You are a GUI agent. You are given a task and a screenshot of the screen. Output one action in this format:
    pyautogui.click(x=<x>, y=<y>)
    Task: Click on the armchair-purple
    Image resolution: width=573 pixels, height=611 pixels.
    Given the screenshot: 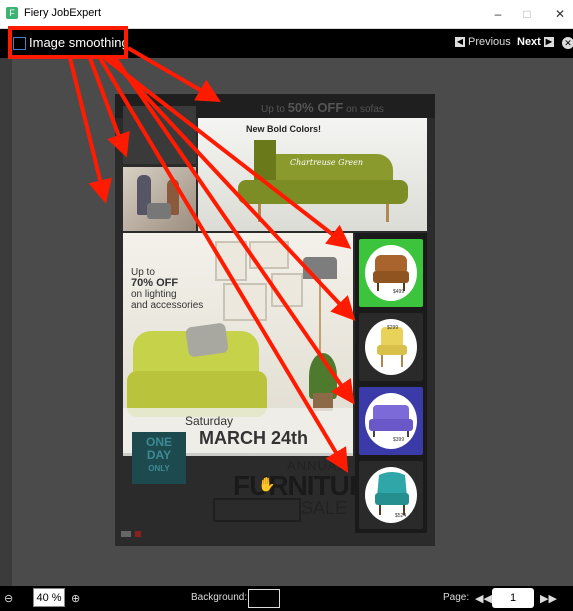 What is the action you would take?
    pyautogui.click(x=391, y=421)
    